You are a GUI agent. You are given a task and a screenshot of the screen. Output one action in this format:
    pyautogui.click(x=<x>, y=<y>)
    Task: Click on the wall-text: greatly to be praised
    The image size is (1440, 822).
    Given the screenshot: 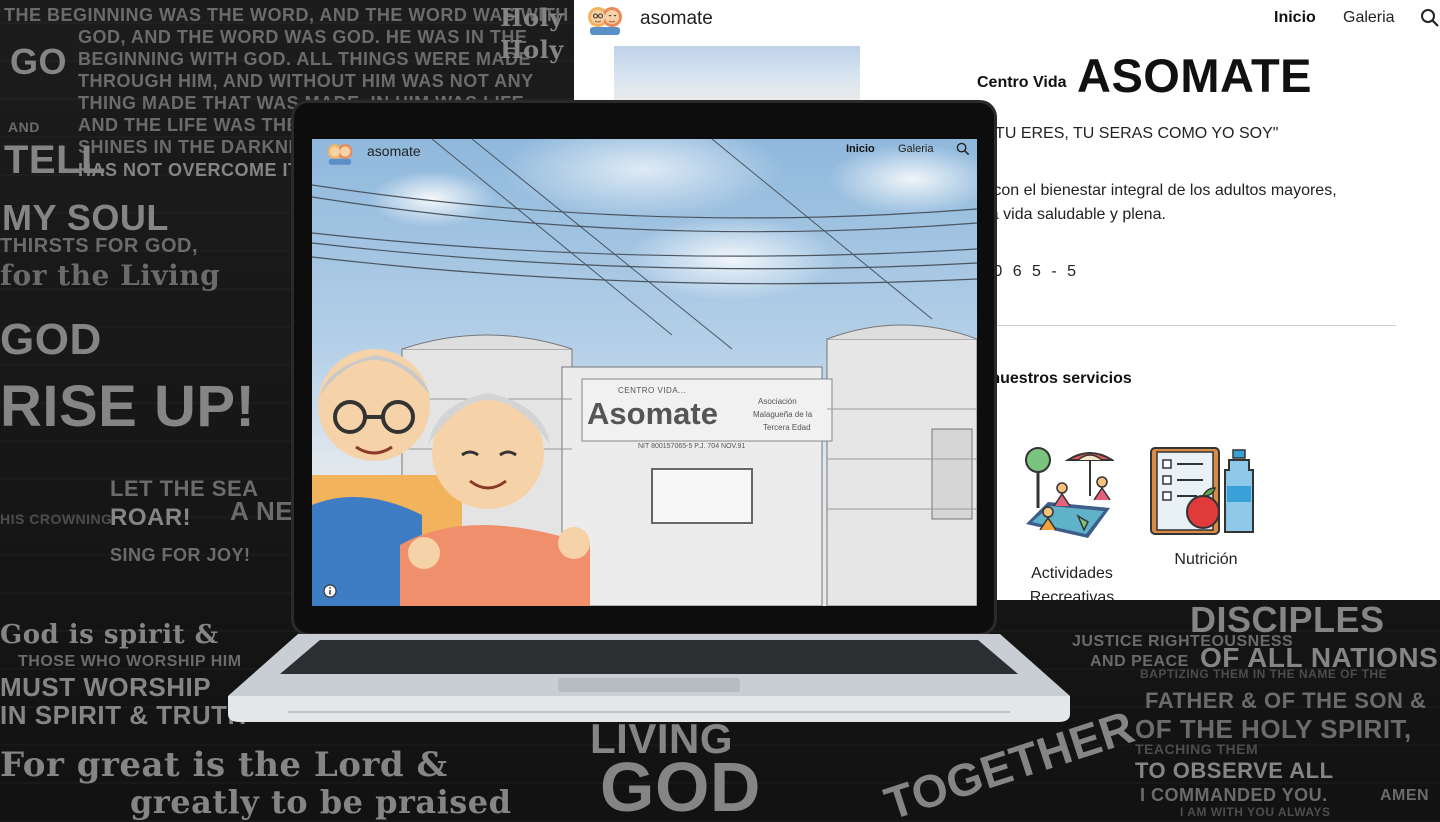 What is the action you would take?
    pyautogui.click(x=321, y=802)
    